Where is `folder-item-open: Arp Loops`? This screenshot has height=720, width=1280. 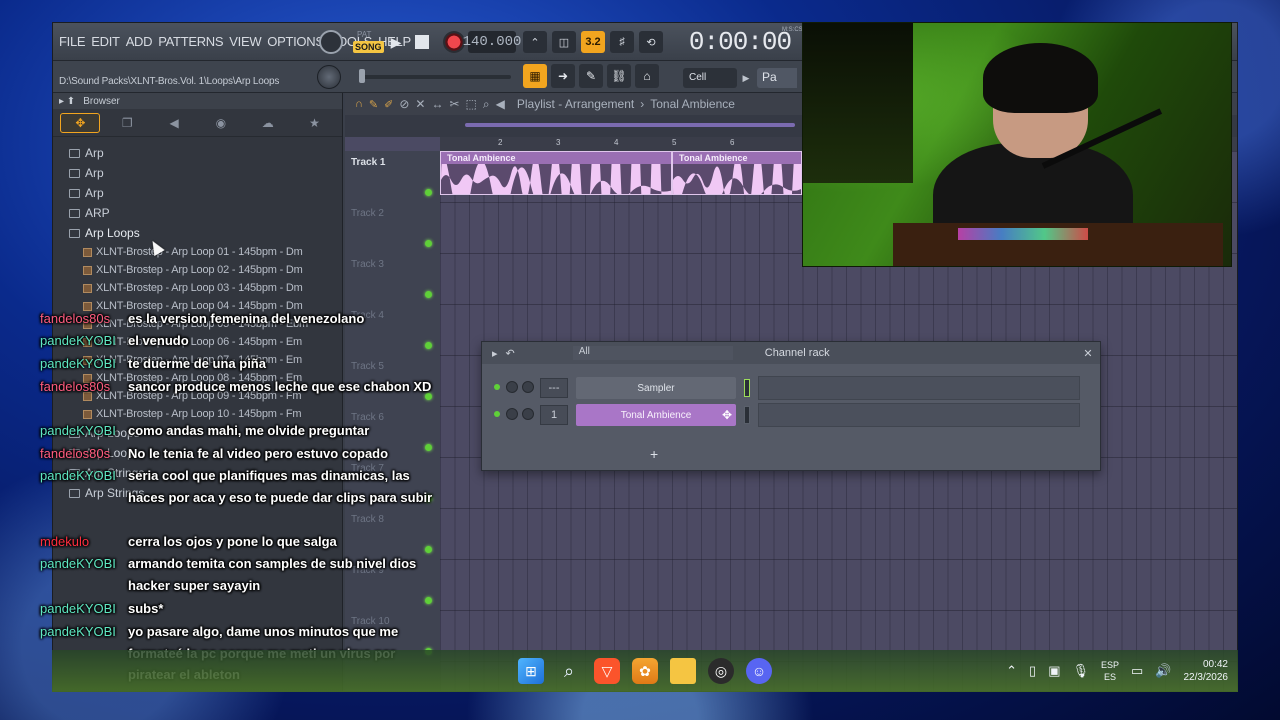 folder-item-open: Arp Loops is located at coordinates (197, 233).